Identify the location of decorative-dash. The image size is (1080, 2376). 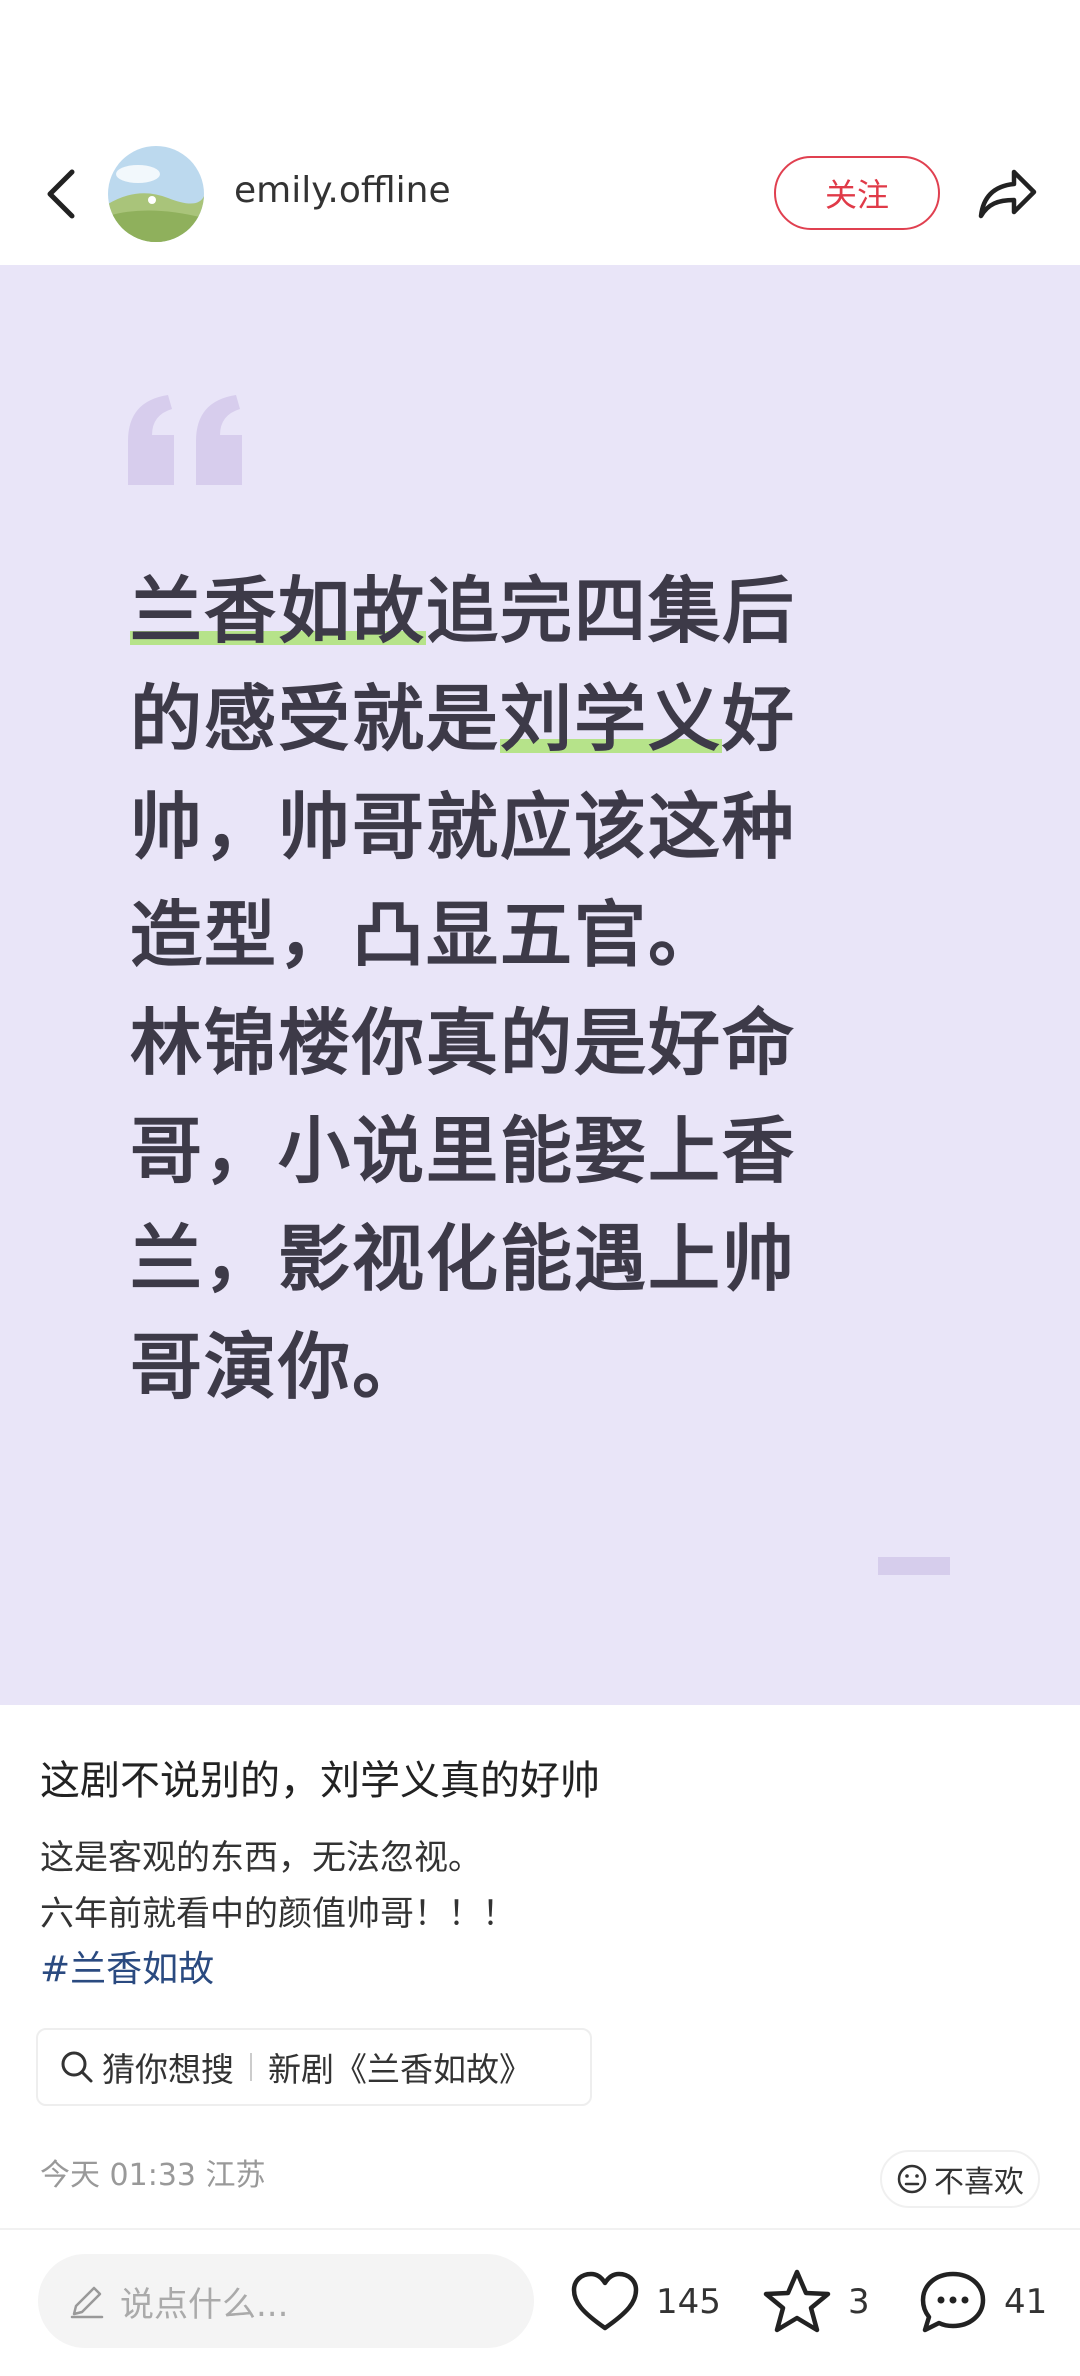
(914, 1566).